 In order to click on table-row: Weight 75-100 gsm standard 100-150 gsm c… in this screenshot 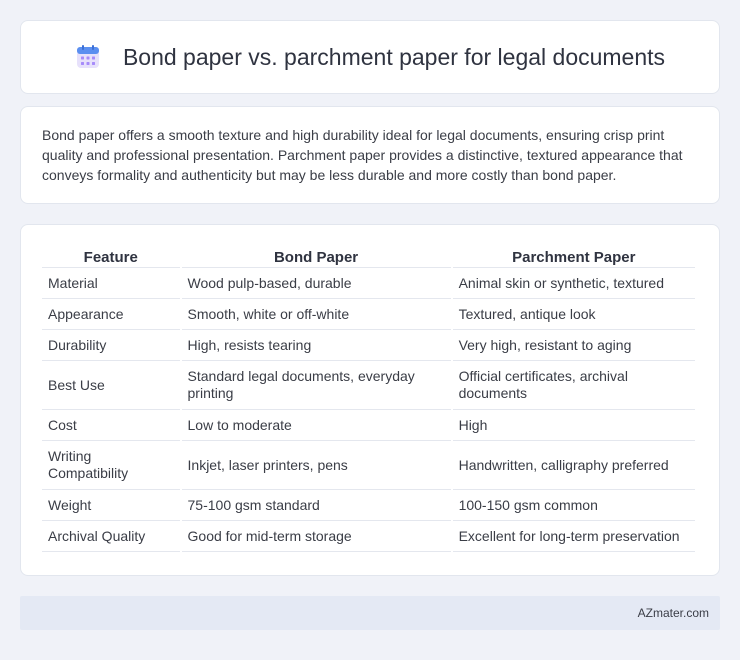, I will do `click(368, 505)`.